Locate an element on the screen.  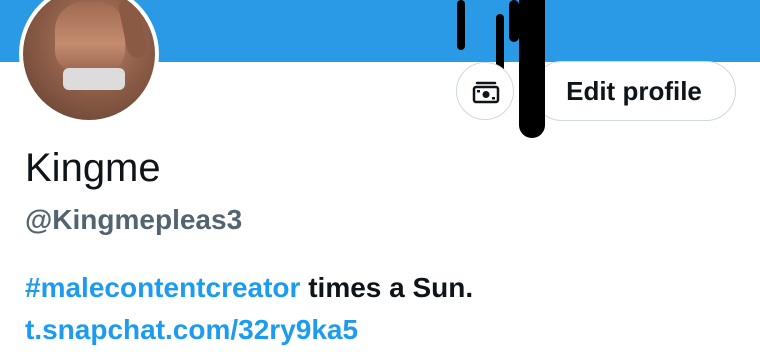
avatar-frame is located at coordinates (89, 62).